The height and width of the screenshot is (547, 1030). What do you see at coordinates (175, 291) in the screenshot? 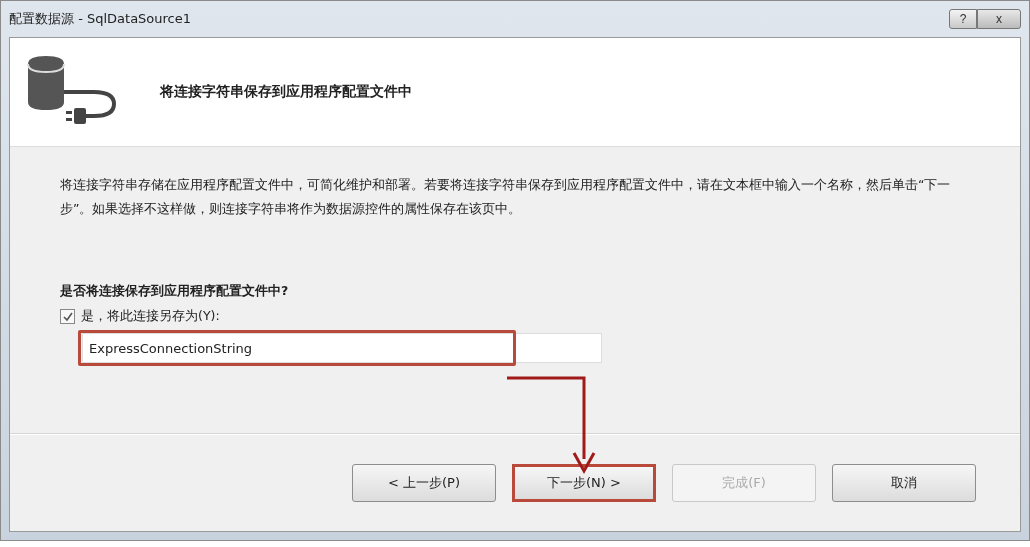
I see `question-label: 是否将连接保存到应用程序配置文件中?` at bounding box center [175, 291].